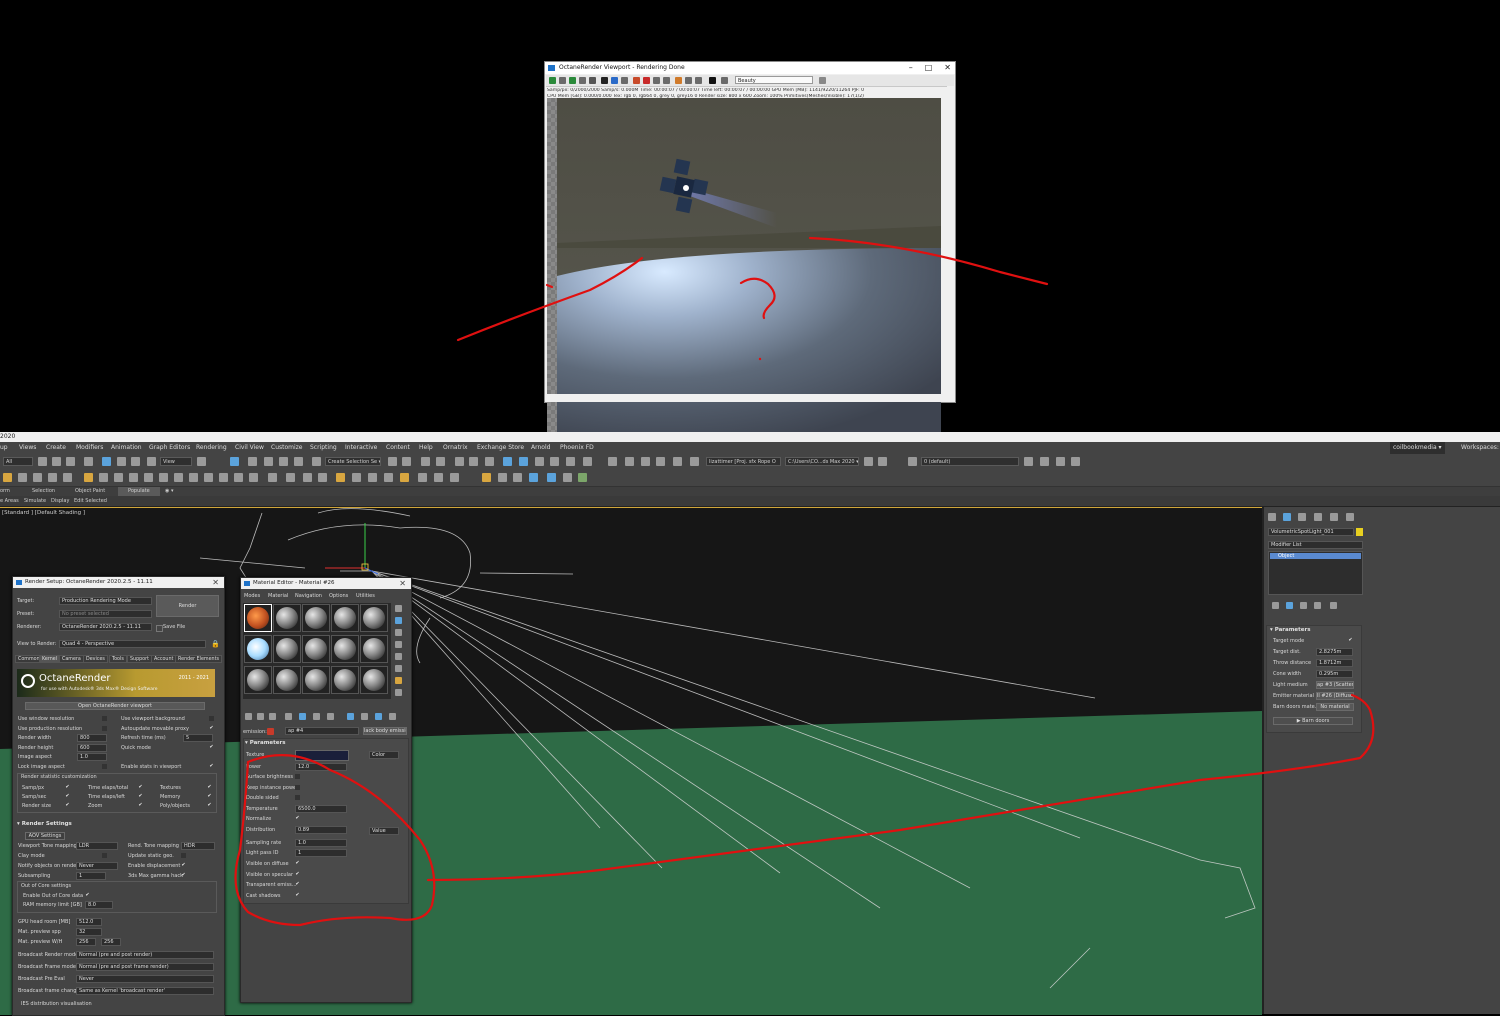  What do you see at coordinates (540, 448) in the screenshot?
I see `menu-arnold: Arnold` at bounding box center [540, 448].